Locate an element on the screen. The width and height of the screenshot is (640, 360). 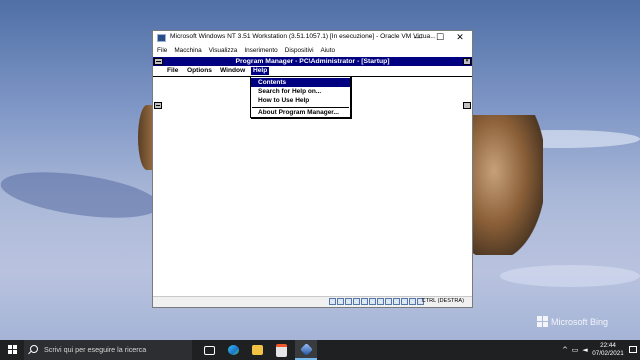
edge-button is located at coordinates (233, 350).